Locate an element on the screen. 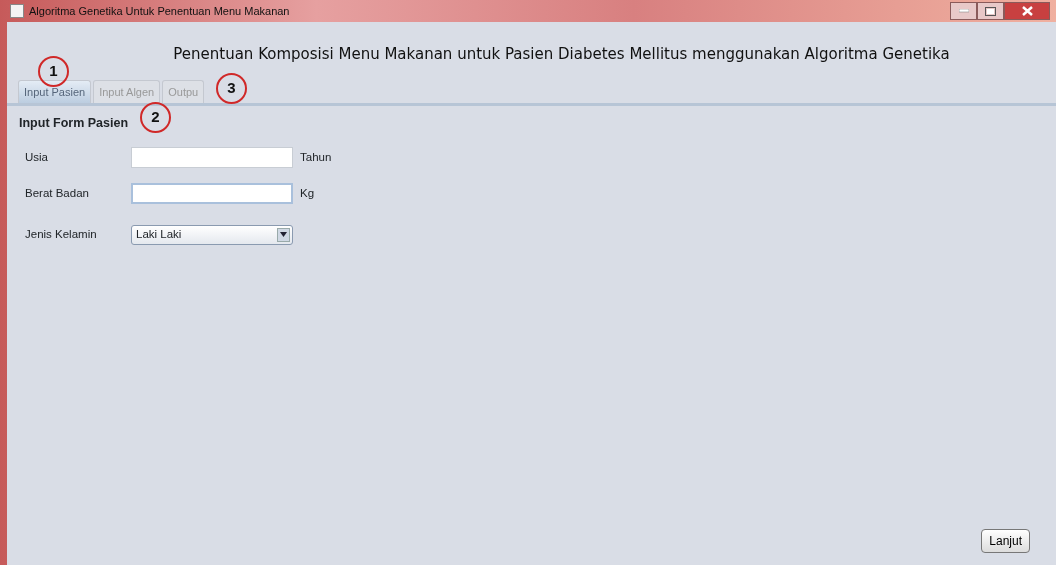 This screenshot has height=565, width=1056. minimize-button is located at coordinates (963, 11).